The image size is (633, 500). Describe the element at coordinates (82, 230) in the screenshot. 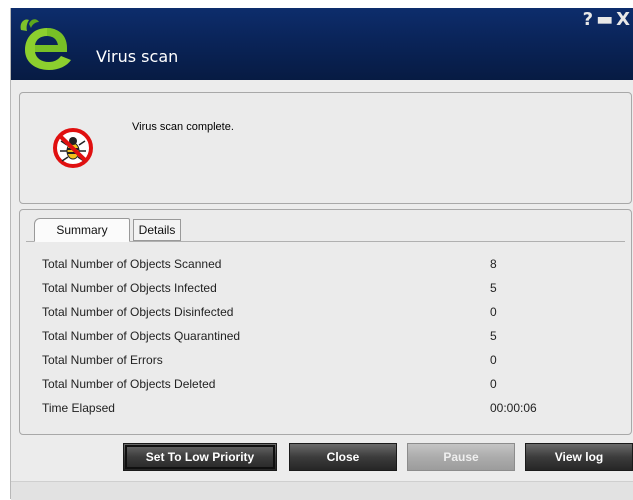

I see `tab-summary: Summary` at that location.